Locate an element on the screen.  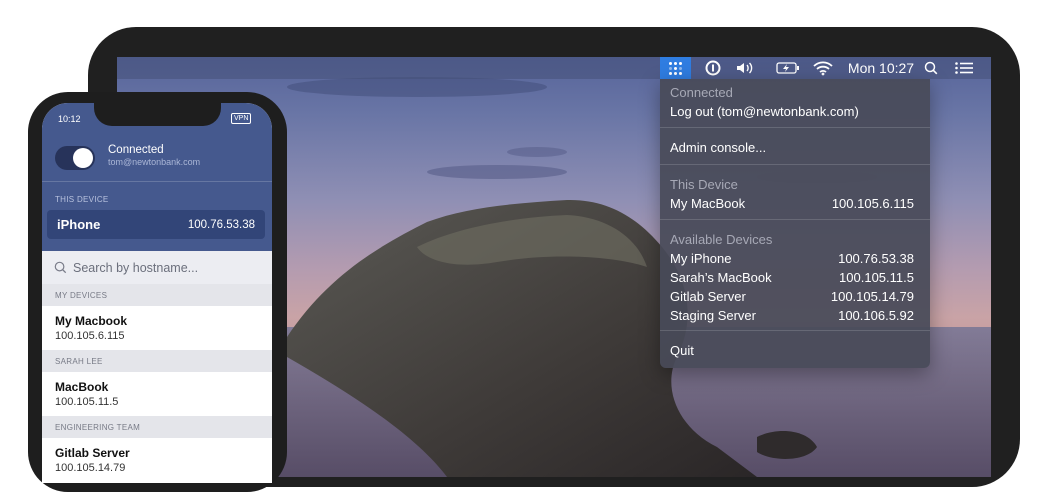
volume-icon is located at coordinates (745, 68).